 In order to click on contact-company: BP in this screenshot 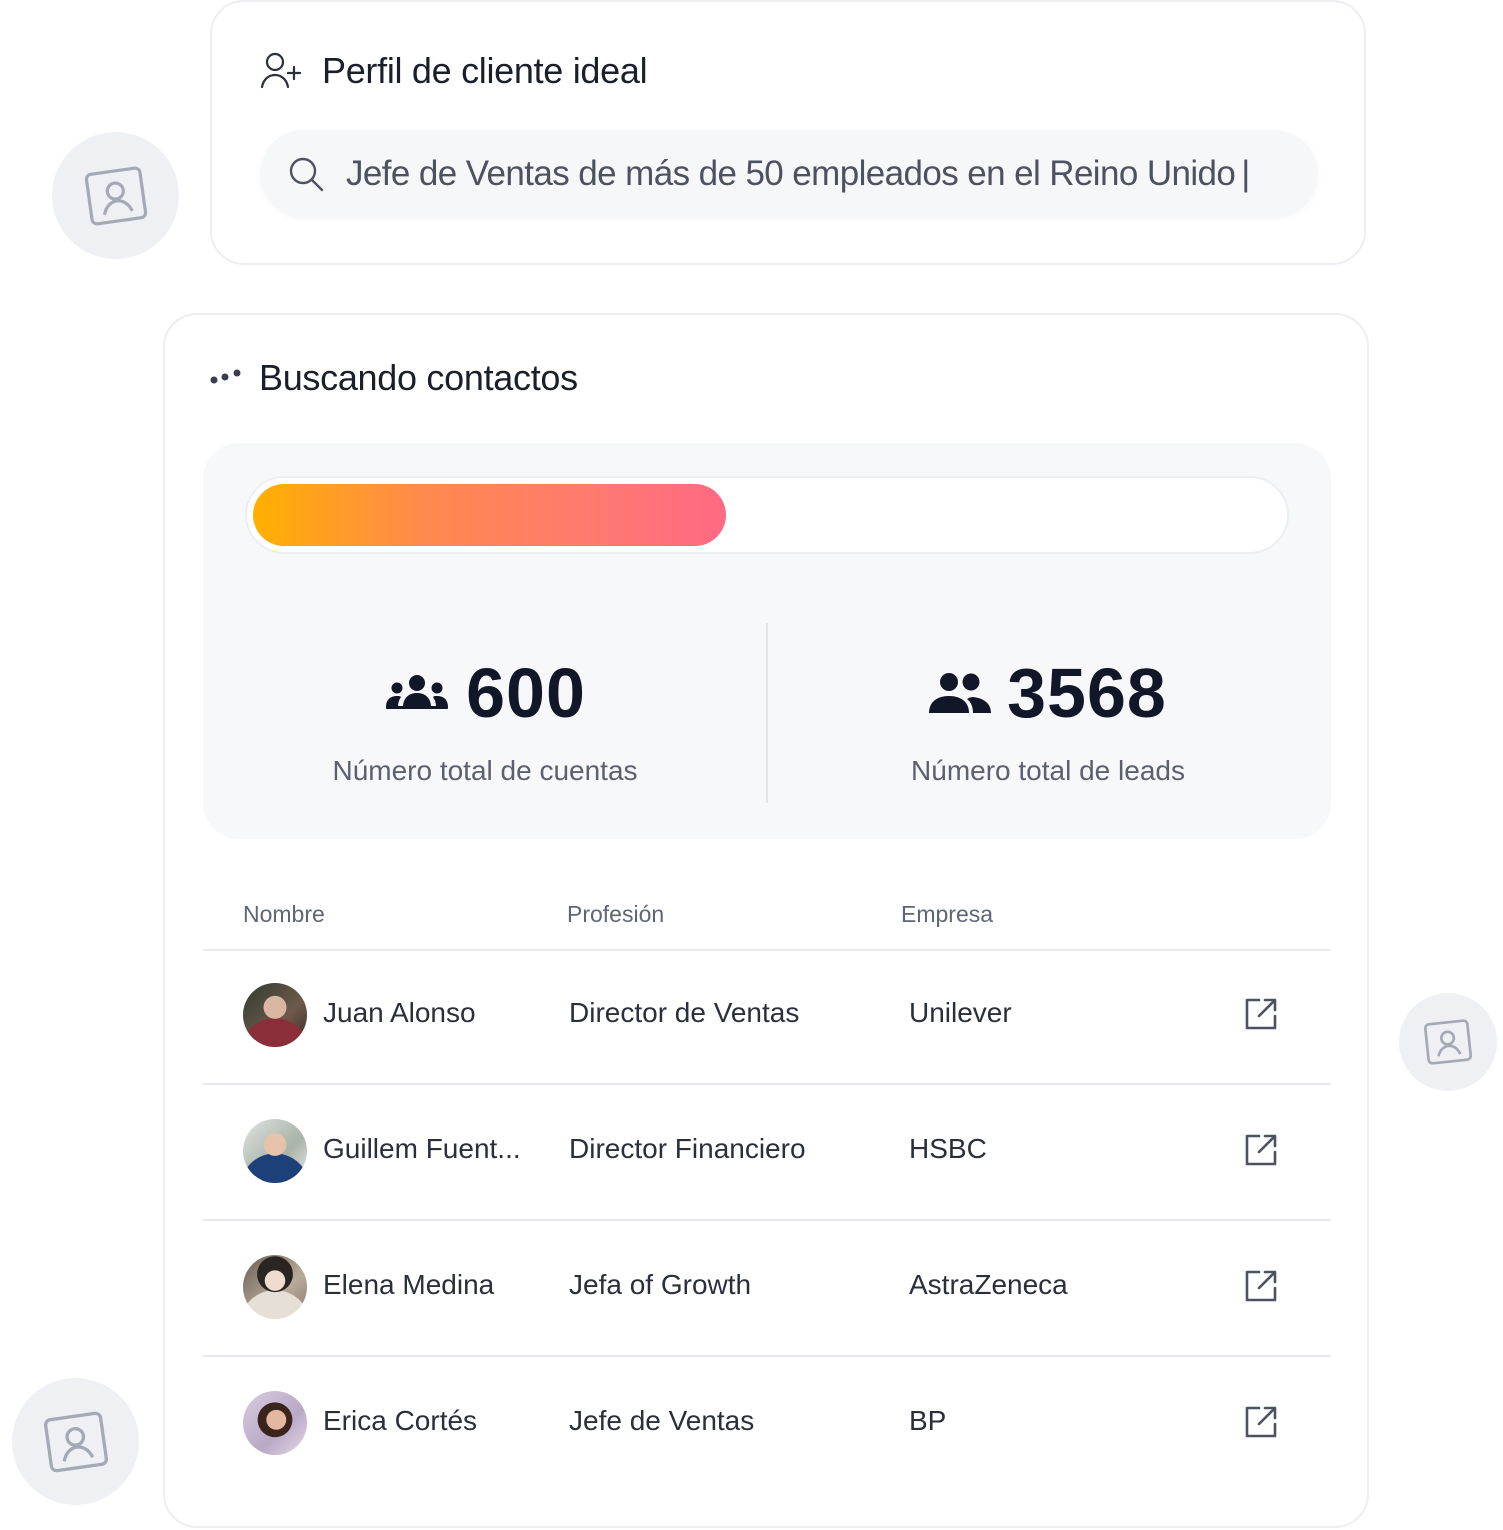, I will do `click(928, 1420)`.